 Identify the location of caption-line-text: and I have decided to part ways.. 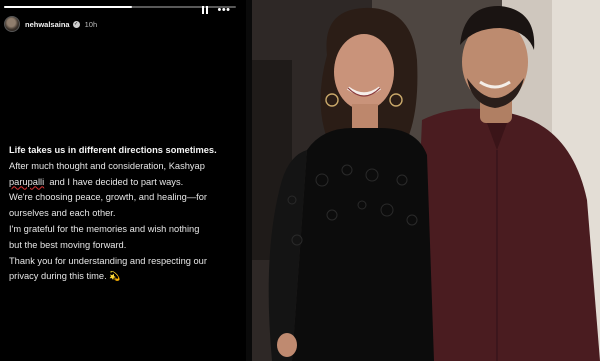
(116, 181).